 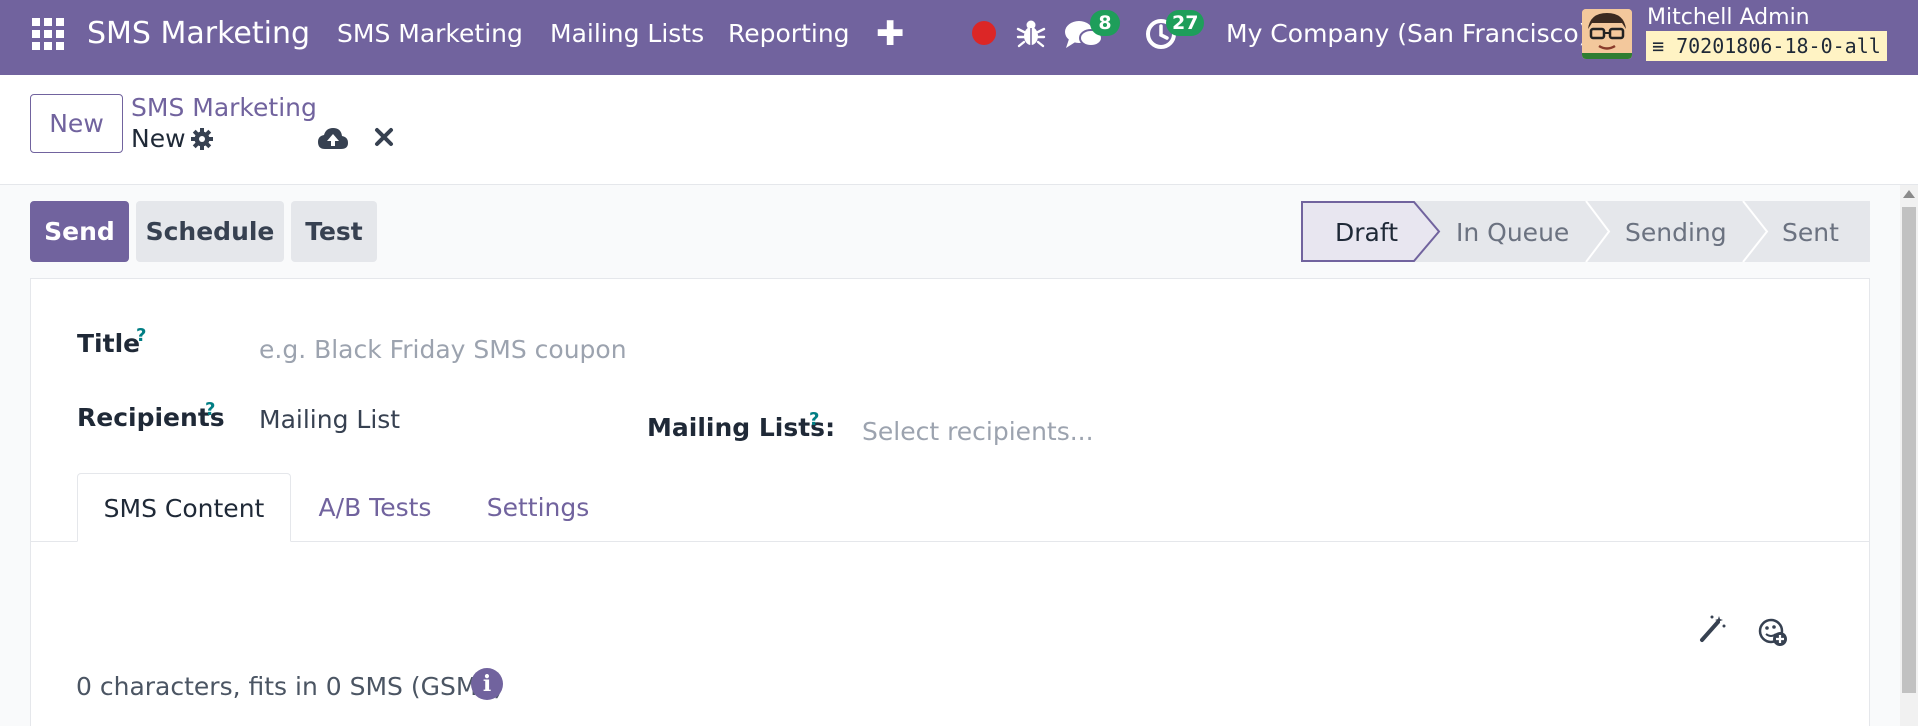 I want to click on bug-icon, so click(x=1031, y=33).